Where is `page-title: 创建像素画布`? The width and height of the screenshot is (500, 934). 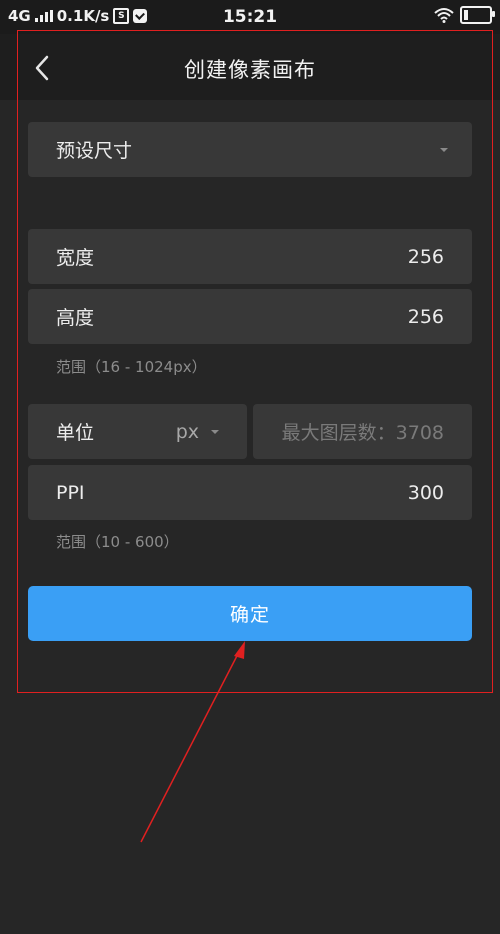 page-title: 创建像素画布 is located at coordinates (250, 70).